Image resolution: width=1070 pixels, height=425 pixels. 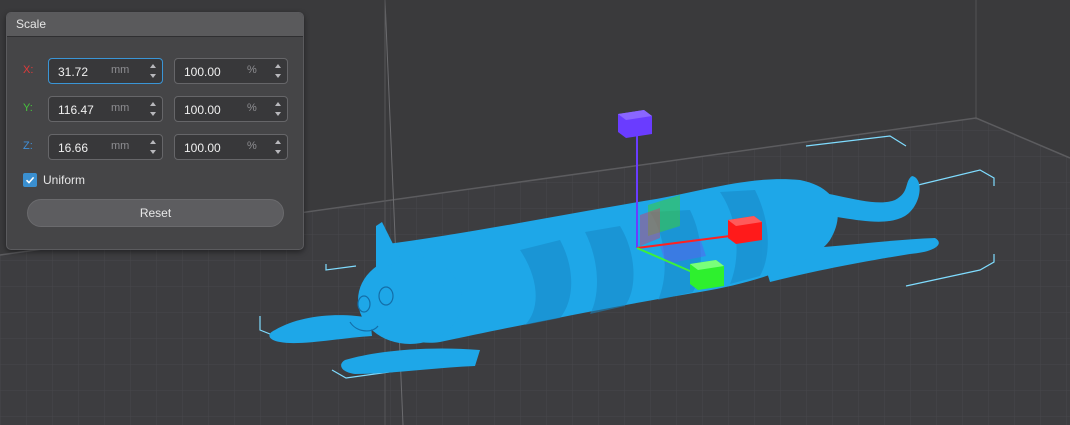 I want to click on reset-button: Reset, so click(x=155, y=213).